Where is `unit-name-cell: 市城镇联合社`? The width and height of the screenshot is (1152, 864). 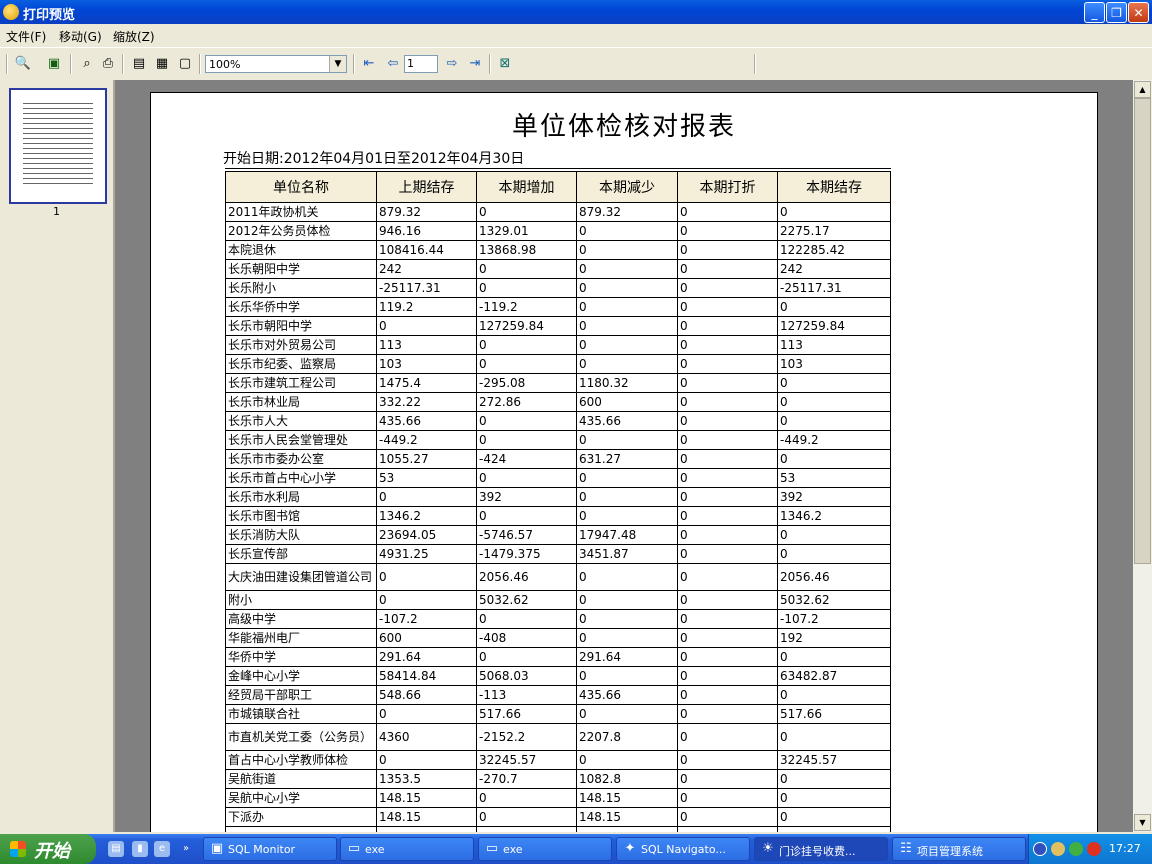
unit-name-cell: 市城镇联合社 is located at coordinates (301, 714).